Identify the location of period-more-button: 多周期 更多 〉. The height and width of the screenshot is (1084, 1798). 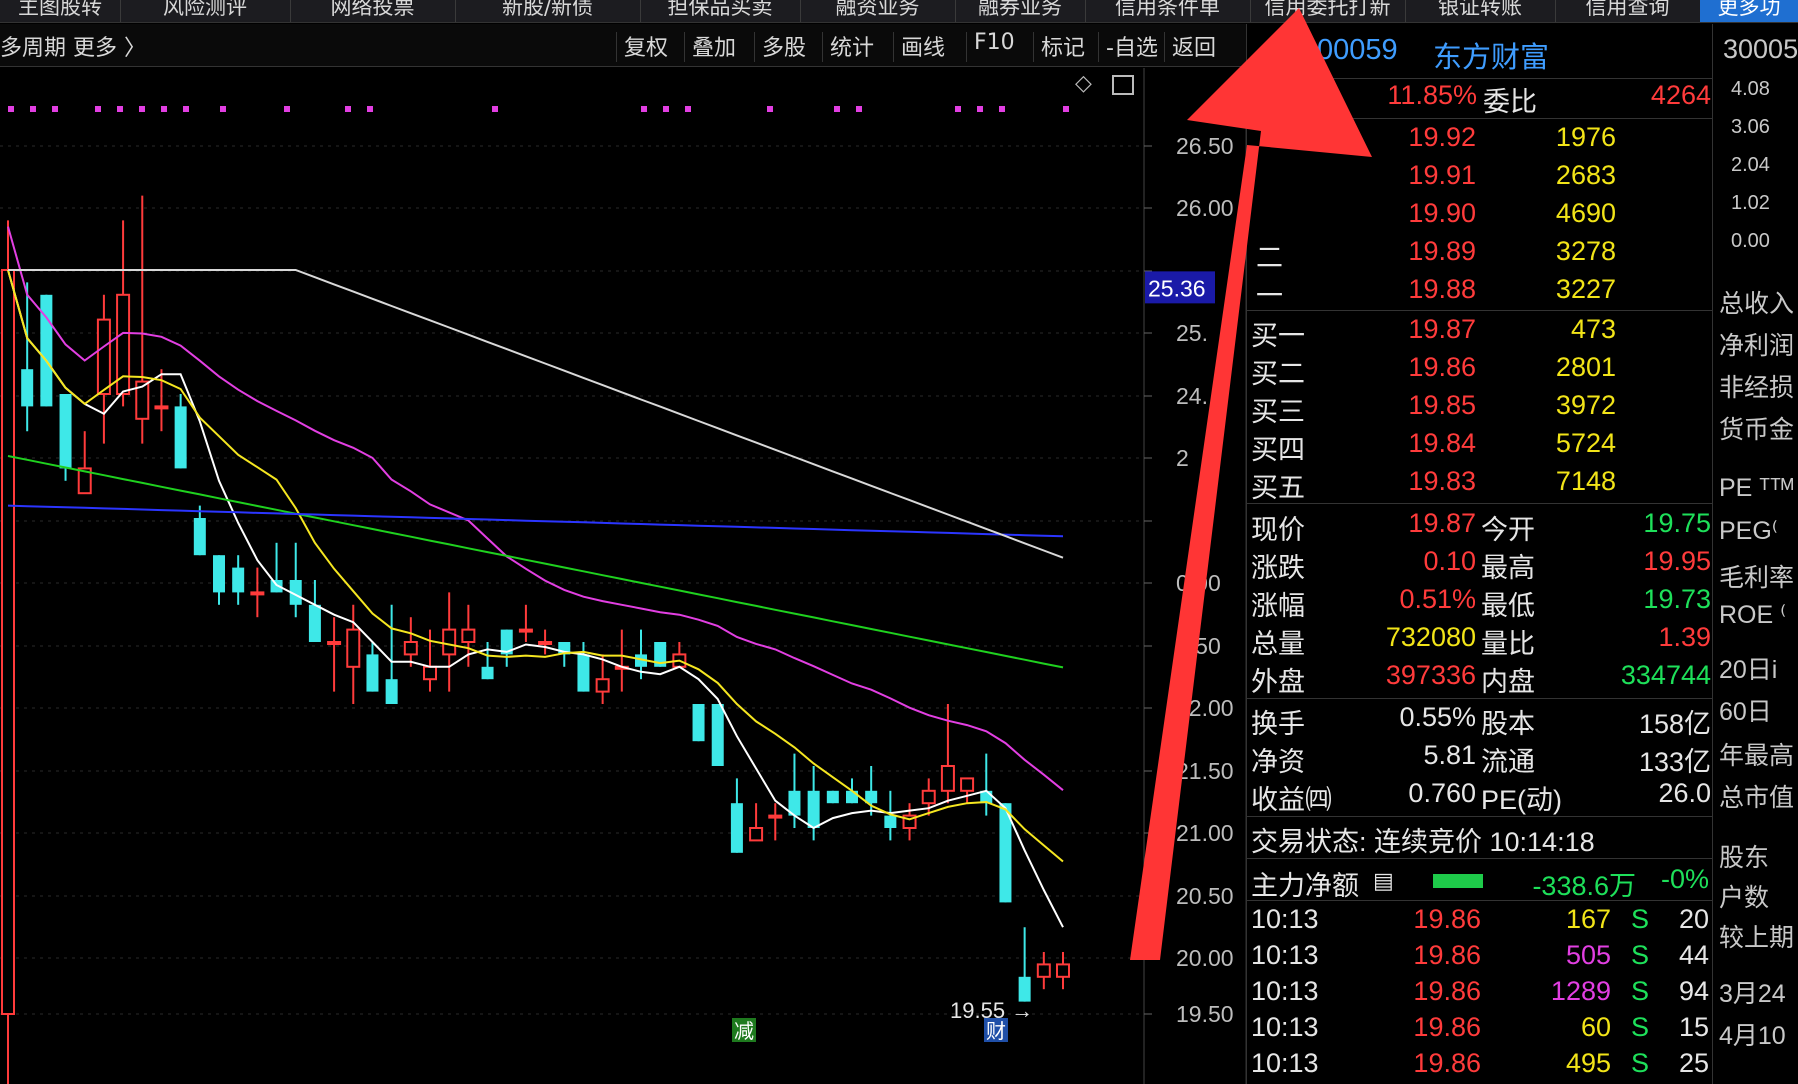
(73, 46).